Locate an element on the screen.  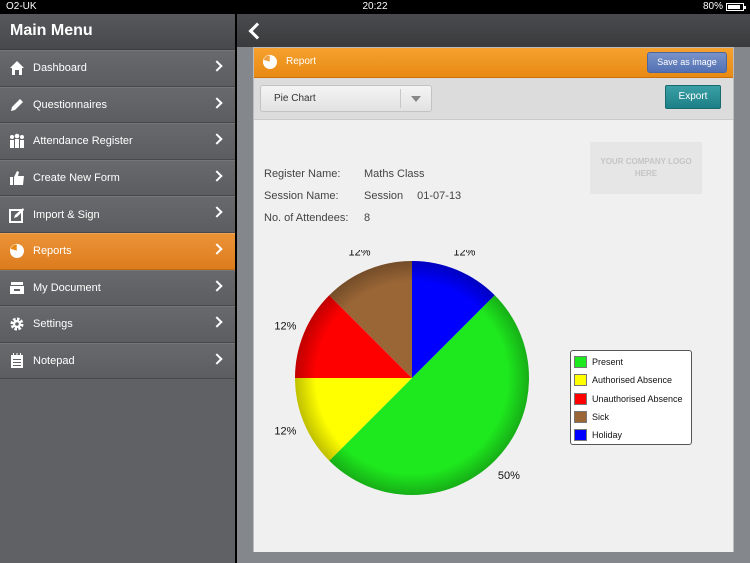
sidebar-item-import-sign: Import & Sign is located at coordinates (117, 214).